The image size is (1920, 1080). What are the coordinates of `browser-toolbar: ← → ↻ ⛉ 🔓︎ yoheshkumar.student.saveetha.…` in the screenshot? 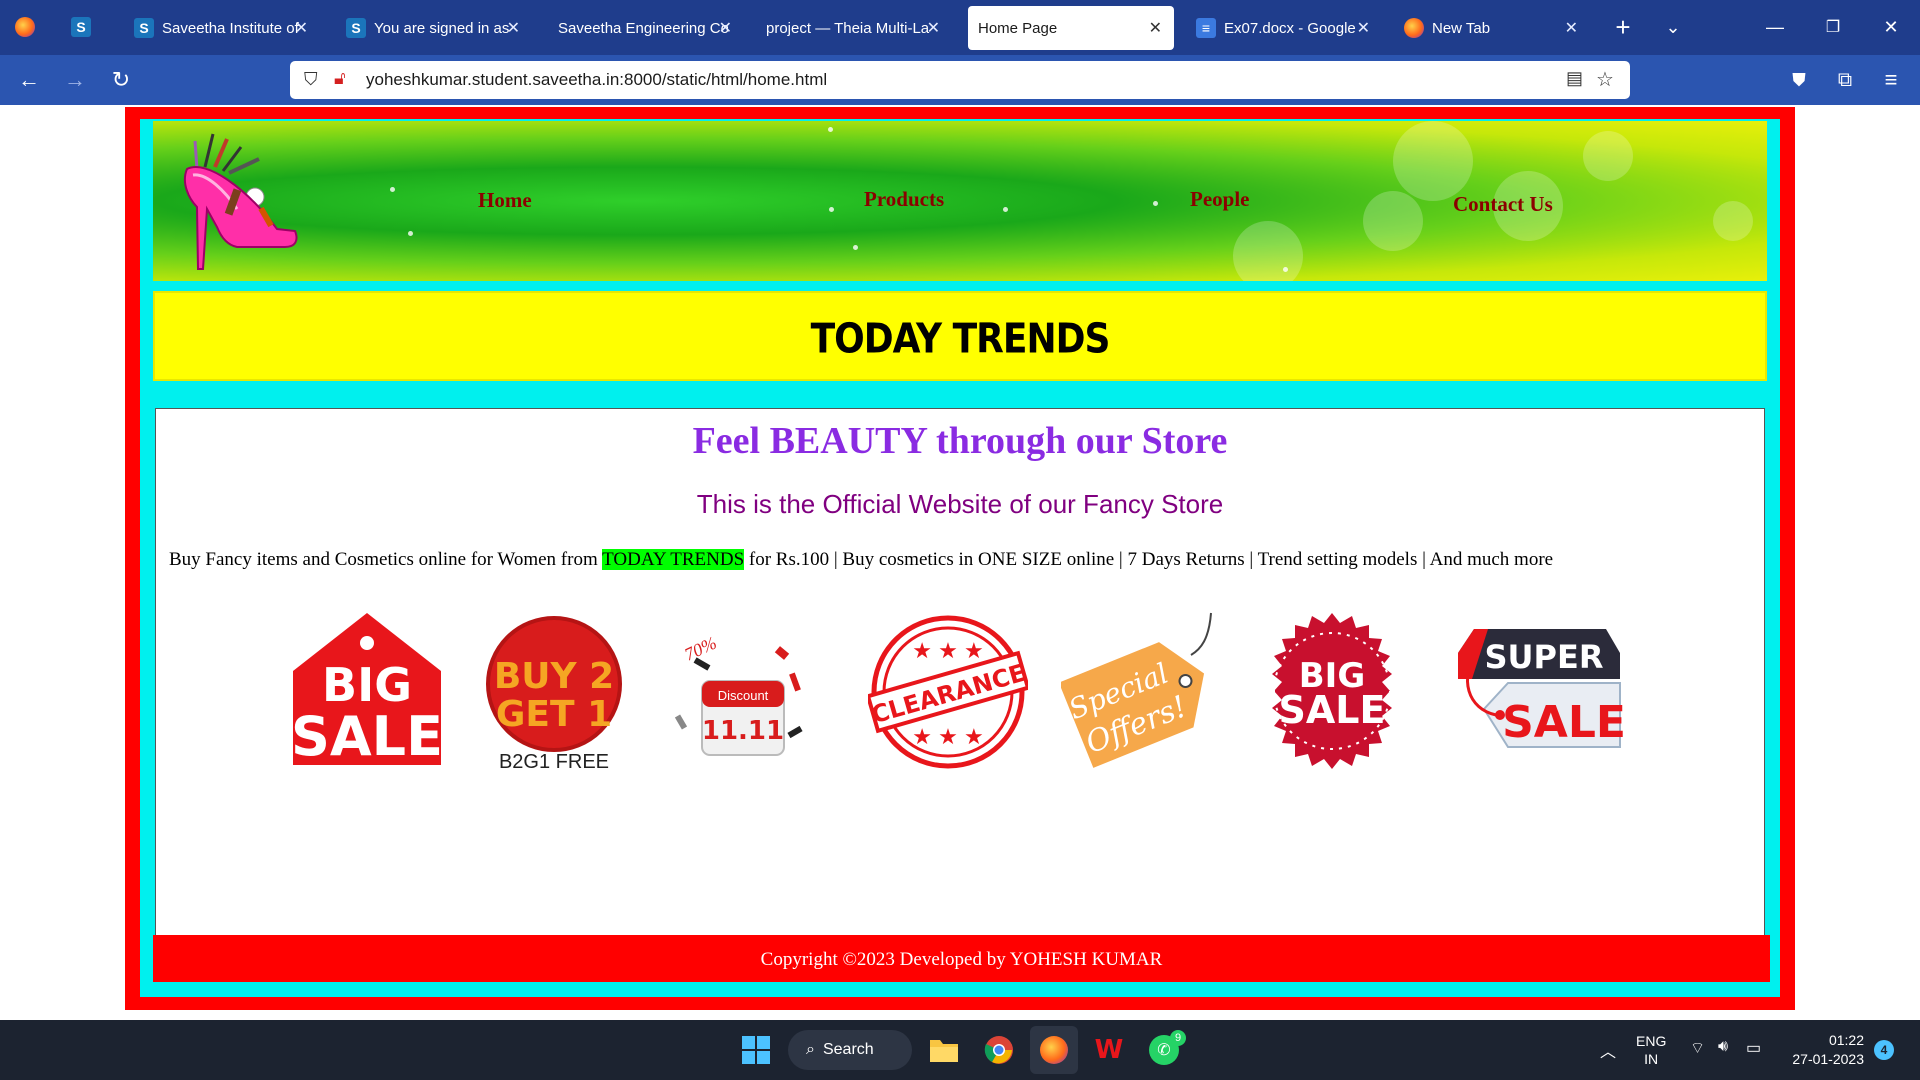 It's located at (960, 80).